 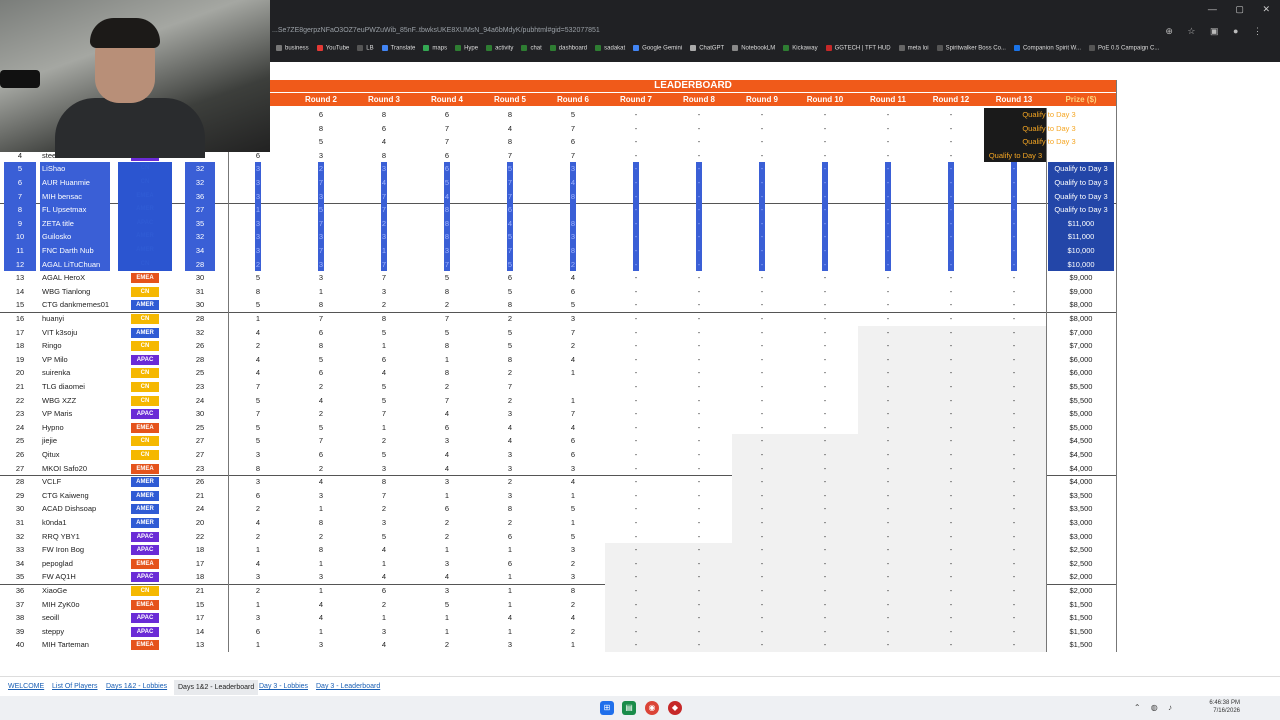 I want to click on points-cell: 30, so click(x=200, y=305).